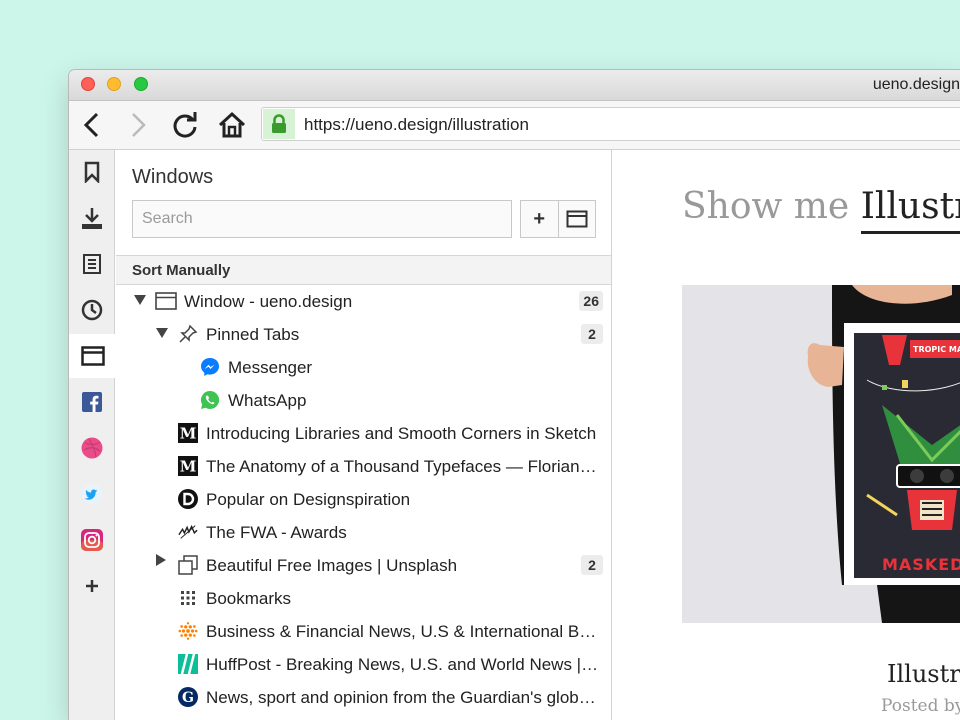 This screenshot has width=960, height=720. I want to click on tree-label: Pinned Tabs, so click(253, 334).